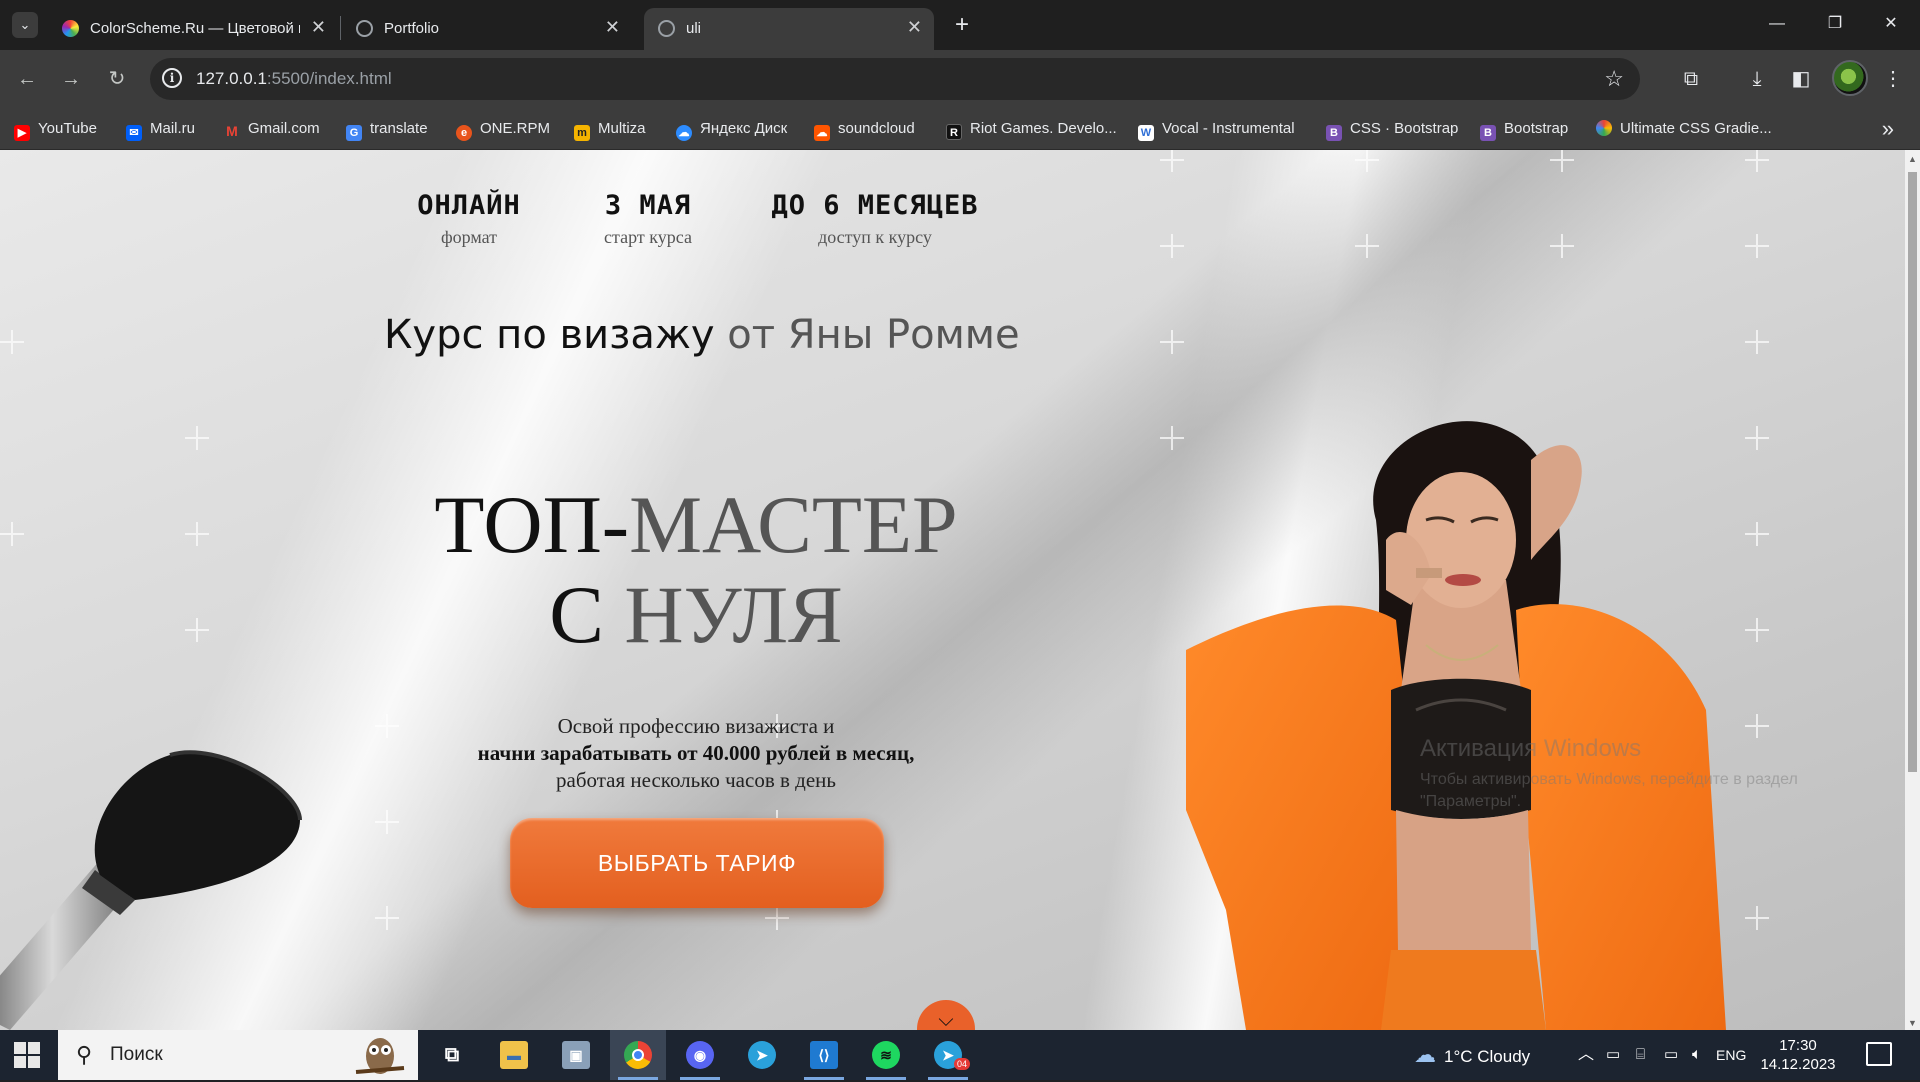  I want to click on spotify-icon: ≋, so click(886, 1055).